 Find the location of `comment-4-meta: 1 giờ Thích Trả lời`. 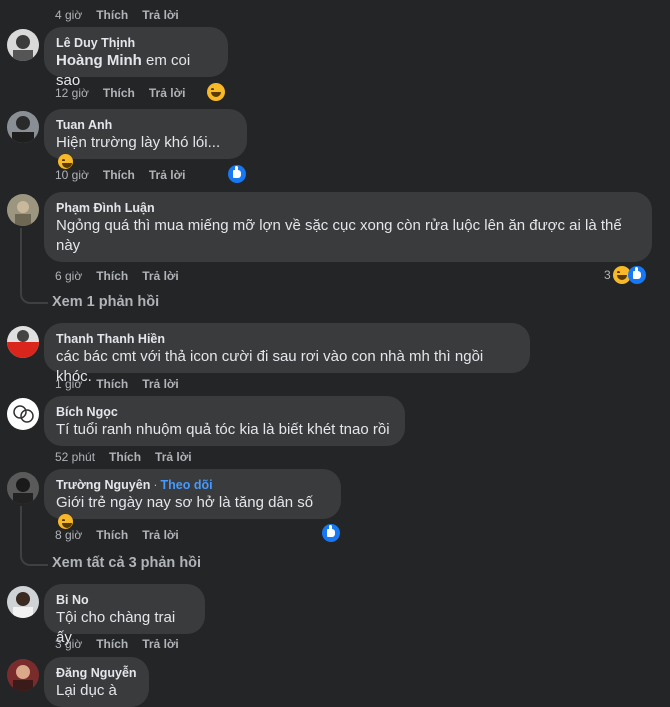

comment-4-meta: 1 giờ Thích Trả lời is located at coordinates (117, 384).